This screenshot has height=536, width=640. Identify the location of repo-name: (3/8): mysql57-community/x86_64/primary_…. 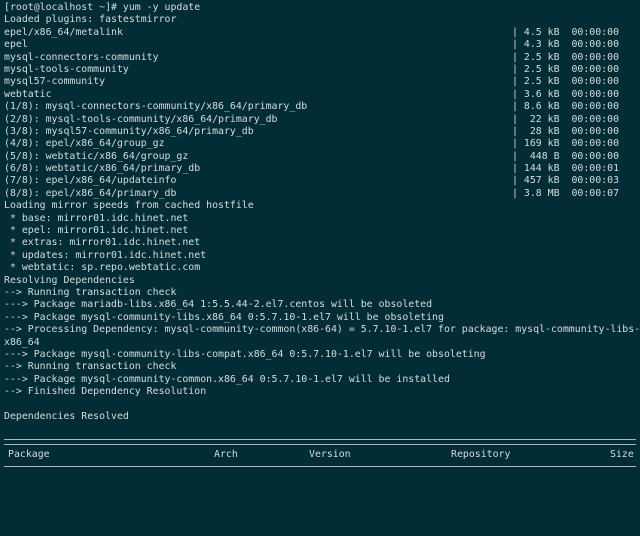
(129, 131).